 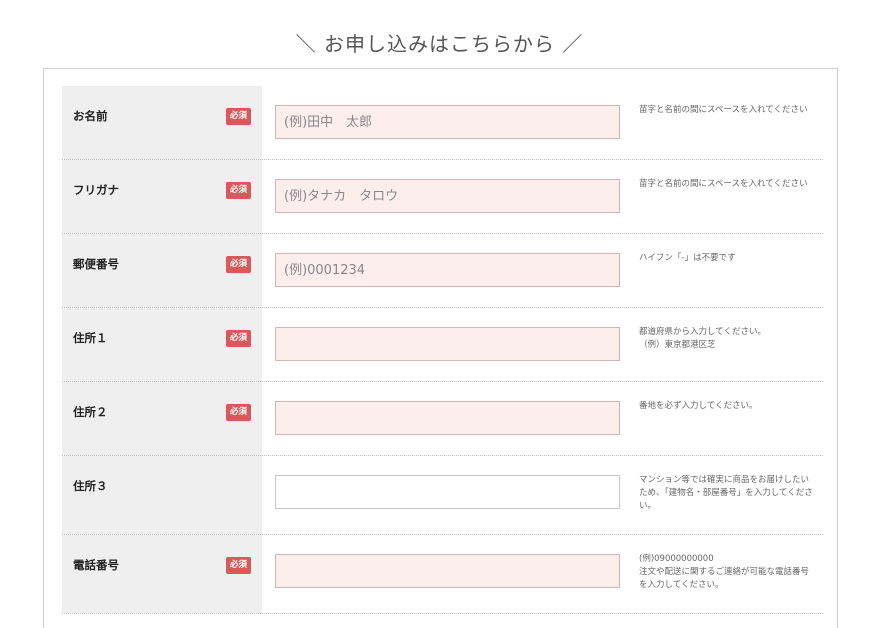 I want to click on form-row-address-1: 住所１ 必須 都道府県から入力してください。 （例）東京都港区芝, so click(x=442, y=345).